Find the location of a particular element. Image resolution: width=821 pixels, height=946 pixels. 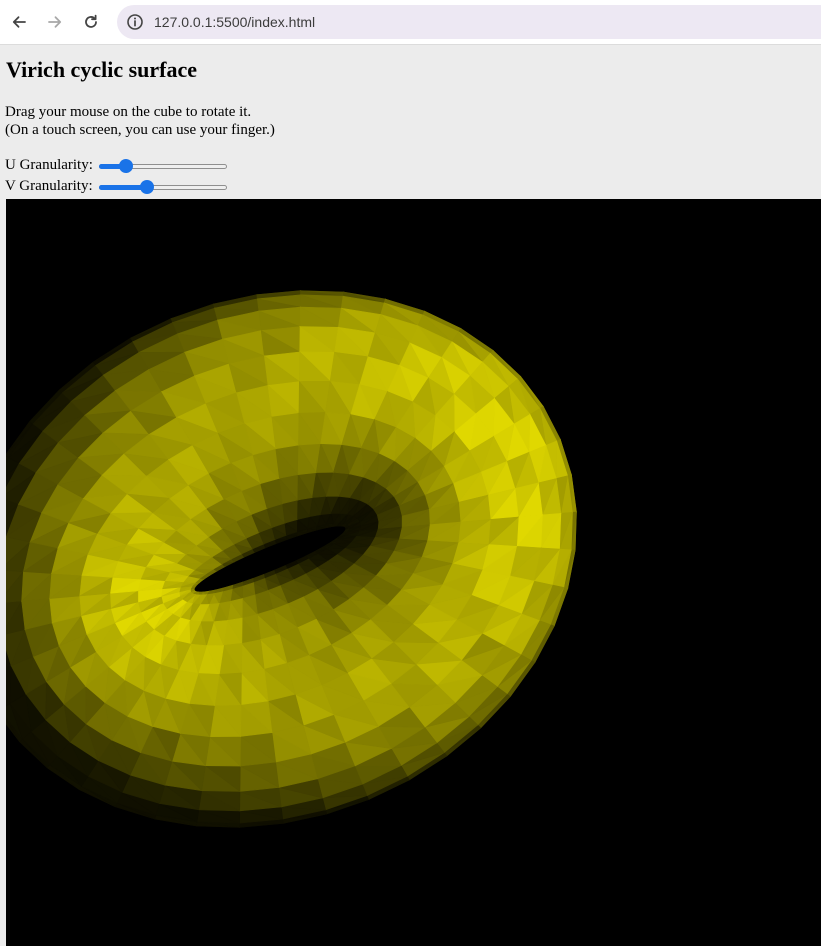

info-icon is located at coordinates (135, 22).